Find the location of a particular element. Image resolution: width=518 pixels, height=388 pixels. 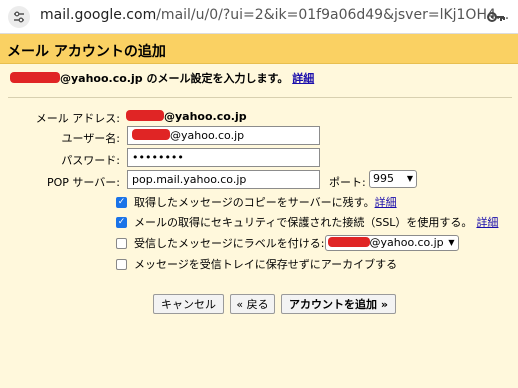

redacted-label is located at coordinates (348, 242).